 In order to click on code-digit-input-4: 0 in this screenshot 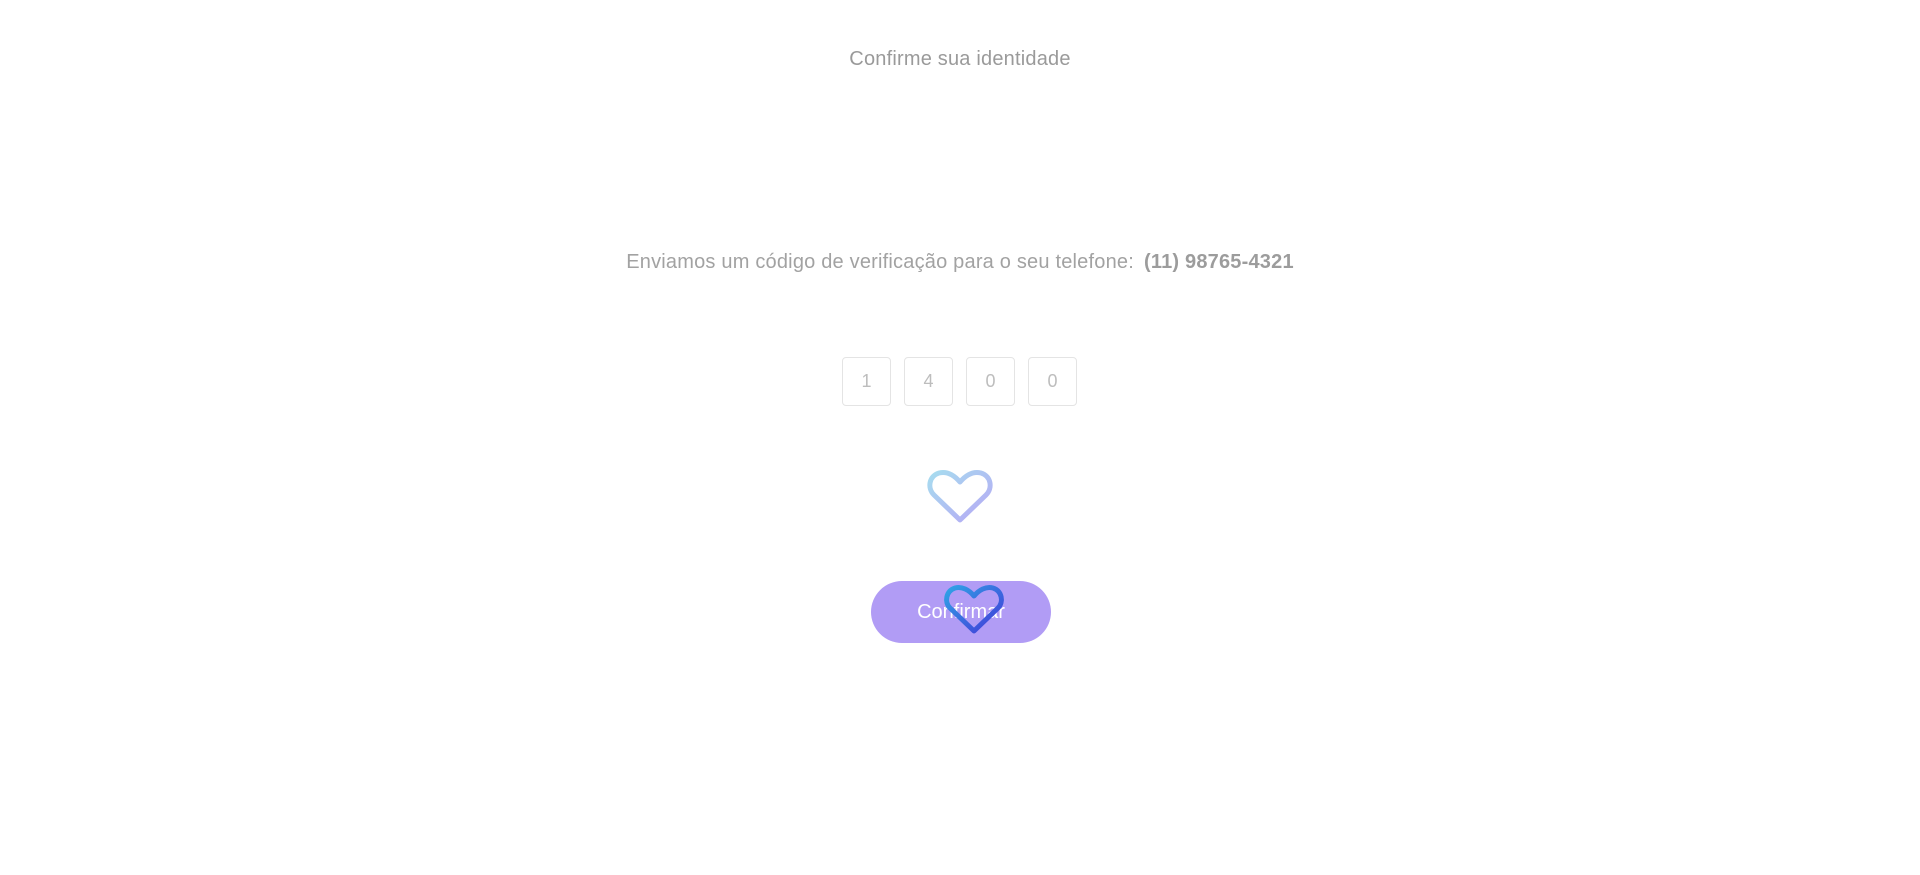, I will do `click(1052, 381)`.